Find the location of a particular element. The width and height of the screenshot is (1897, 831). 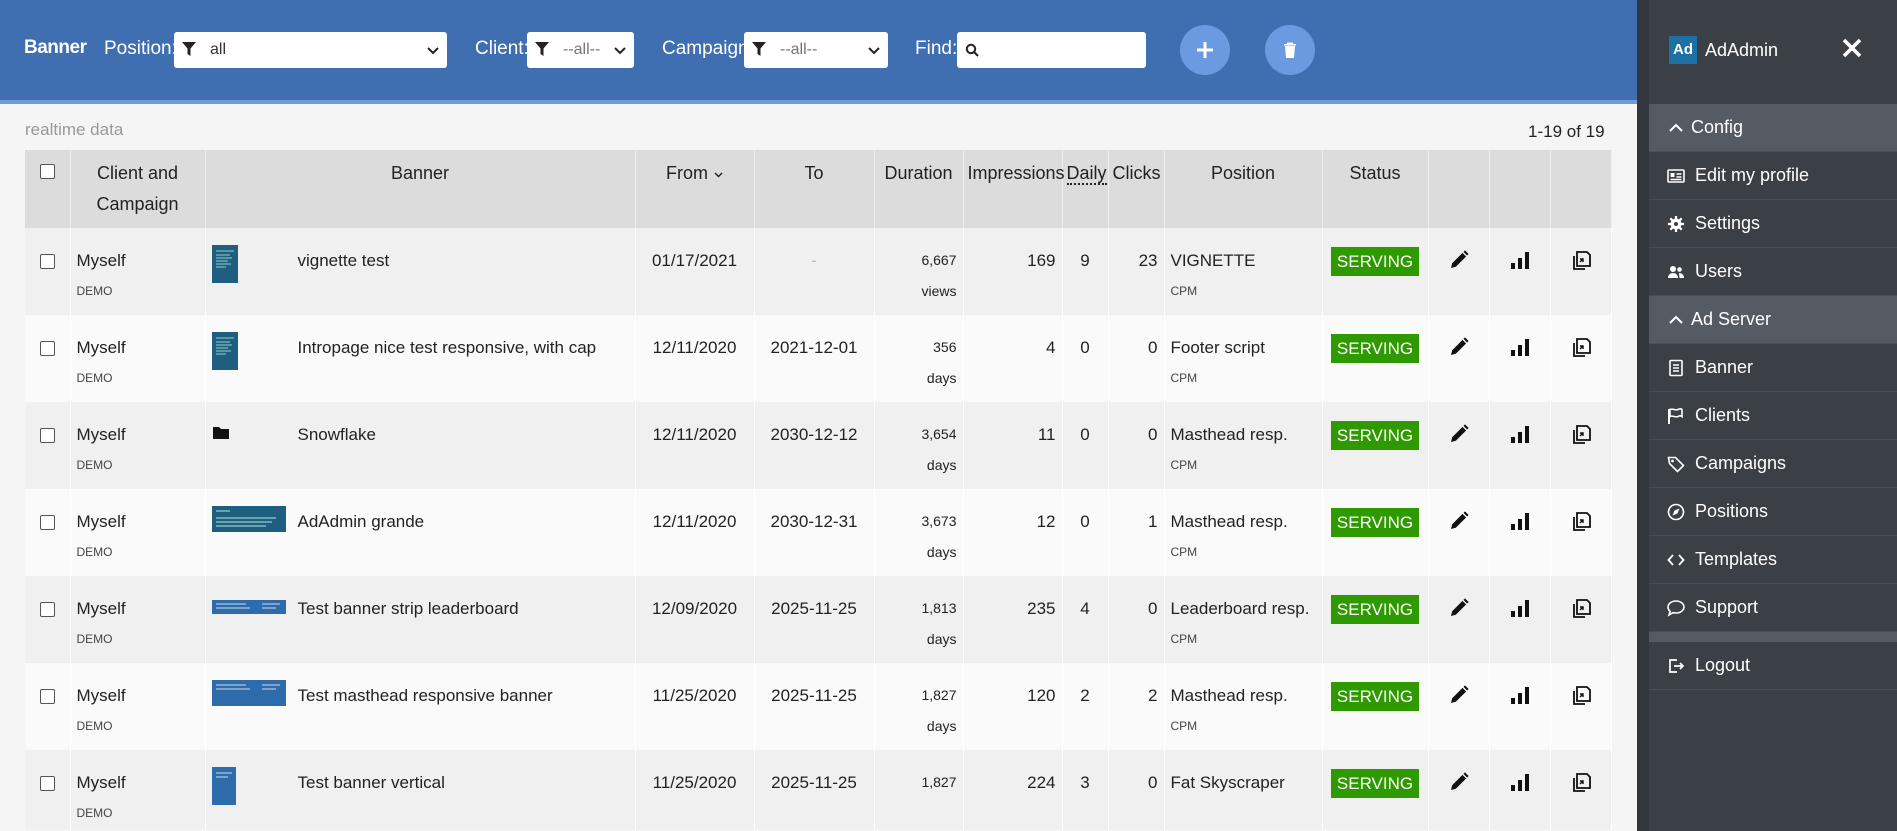

col-from: From is located at coordinates (695, 189).